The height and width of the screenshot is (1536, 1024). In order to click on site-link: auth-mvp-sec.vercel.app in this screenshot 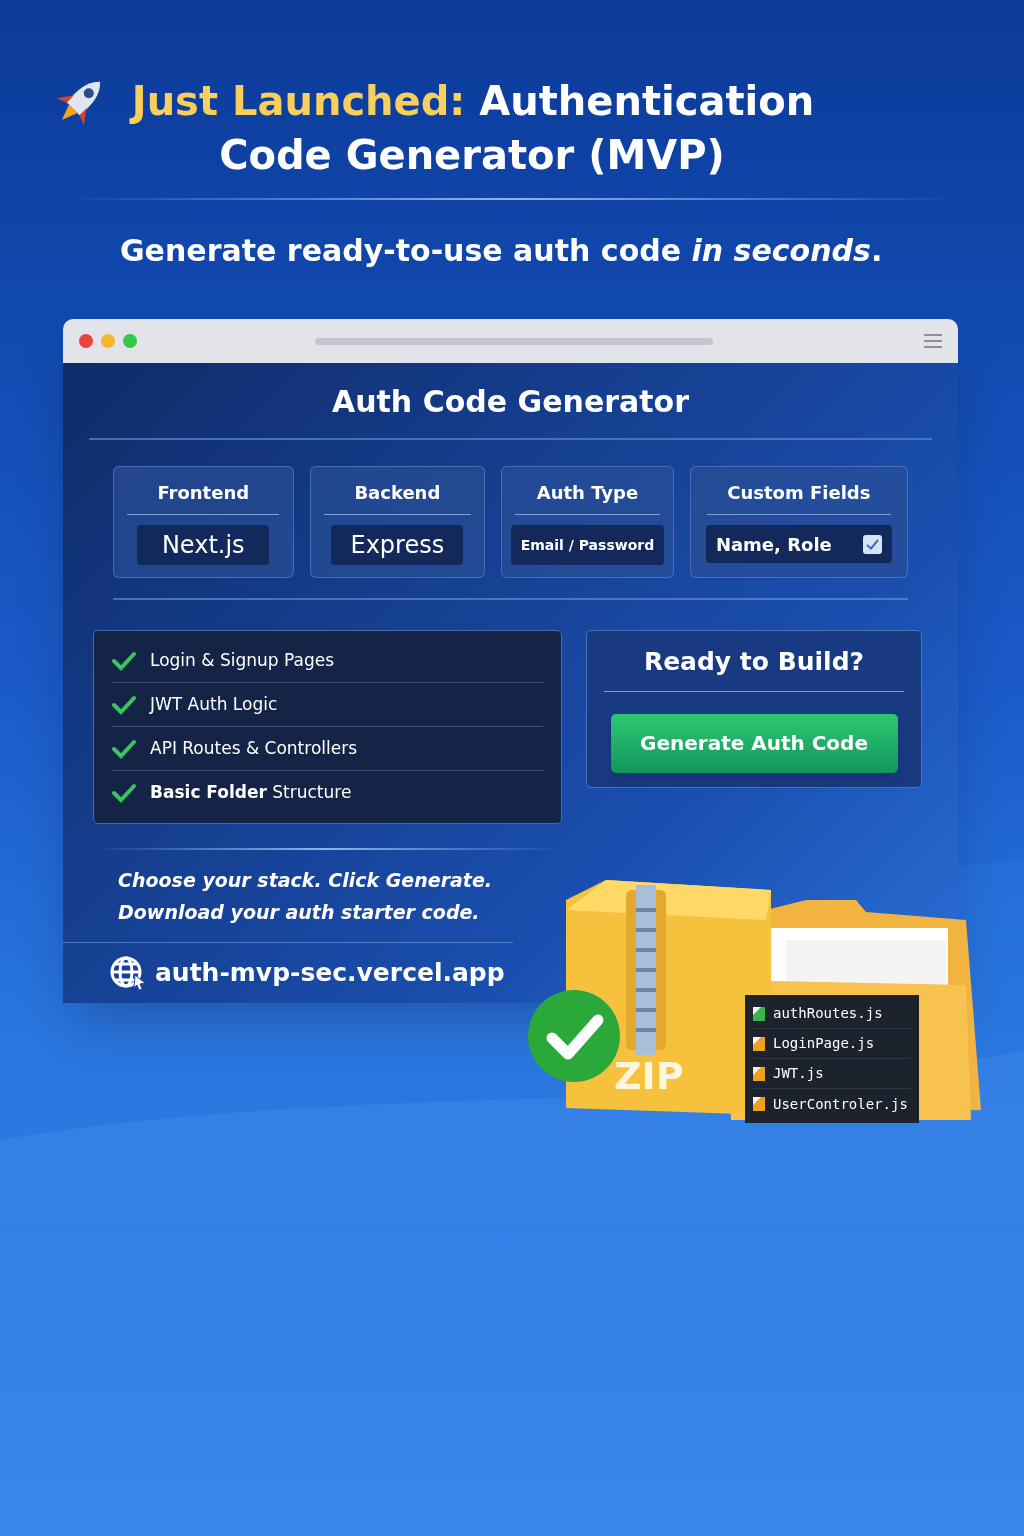, I will do `click(330, 973)`.